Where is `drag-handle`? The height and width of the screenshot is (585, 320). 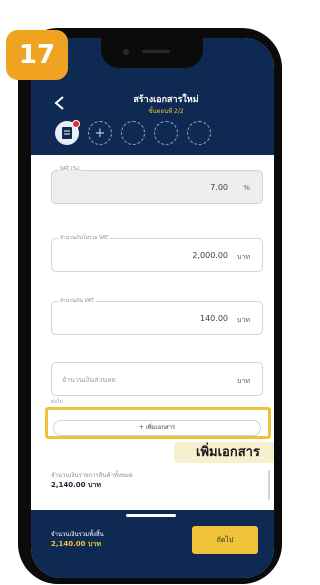 drag-handle is located at coordinates (151, 515).